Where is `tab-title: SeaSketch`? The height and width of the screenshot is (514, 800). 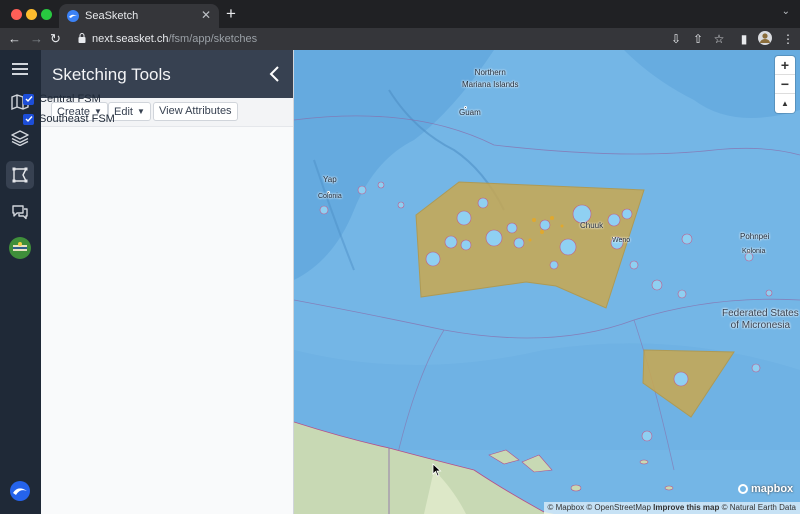
tab-title: SeaSketch is located at coordinates (112, 16).